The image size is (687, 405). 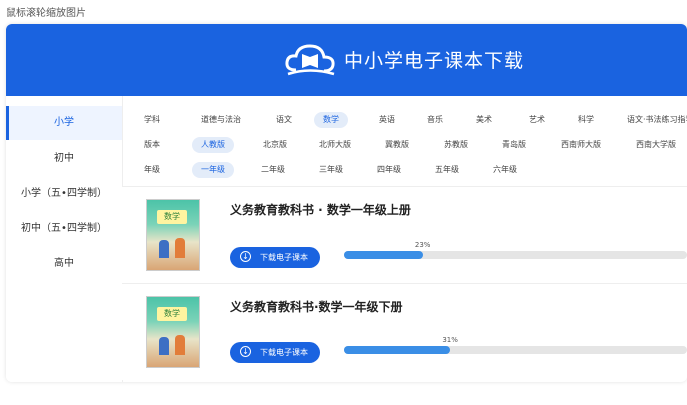 I want to click on level-sidebar: 小学 初中 小学（五•四学制） 初中（五•四学制） 高中, so click(x=64, y=239).